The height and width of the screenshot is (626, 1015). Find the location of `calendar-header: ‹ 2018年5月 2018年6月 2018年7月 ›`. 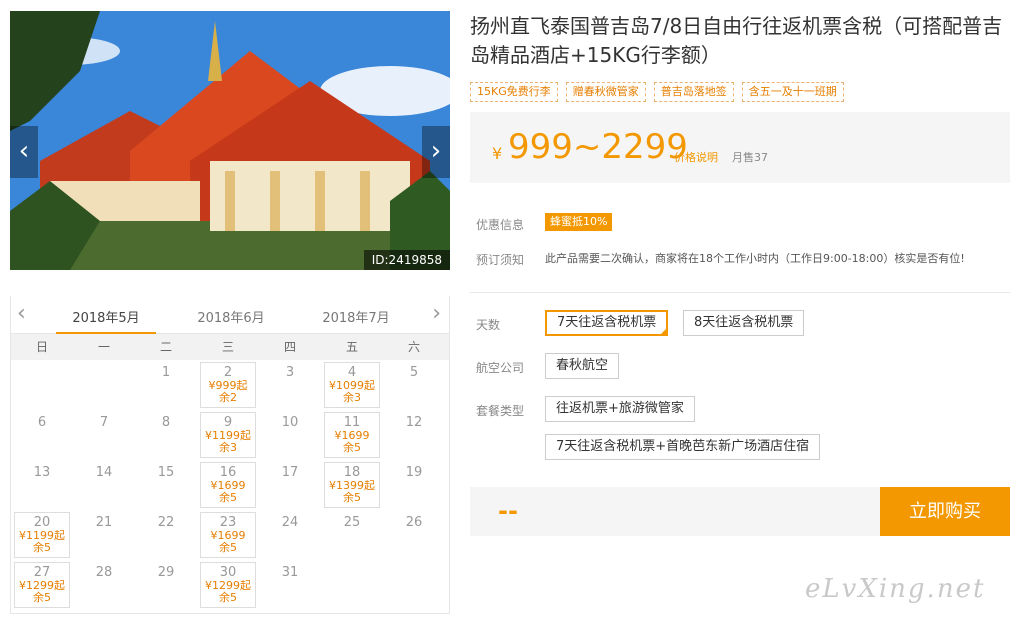

calendar-header: ‹ 2018年5月 2018年6月 2018年7月 › is located at coordinates (230, 315).